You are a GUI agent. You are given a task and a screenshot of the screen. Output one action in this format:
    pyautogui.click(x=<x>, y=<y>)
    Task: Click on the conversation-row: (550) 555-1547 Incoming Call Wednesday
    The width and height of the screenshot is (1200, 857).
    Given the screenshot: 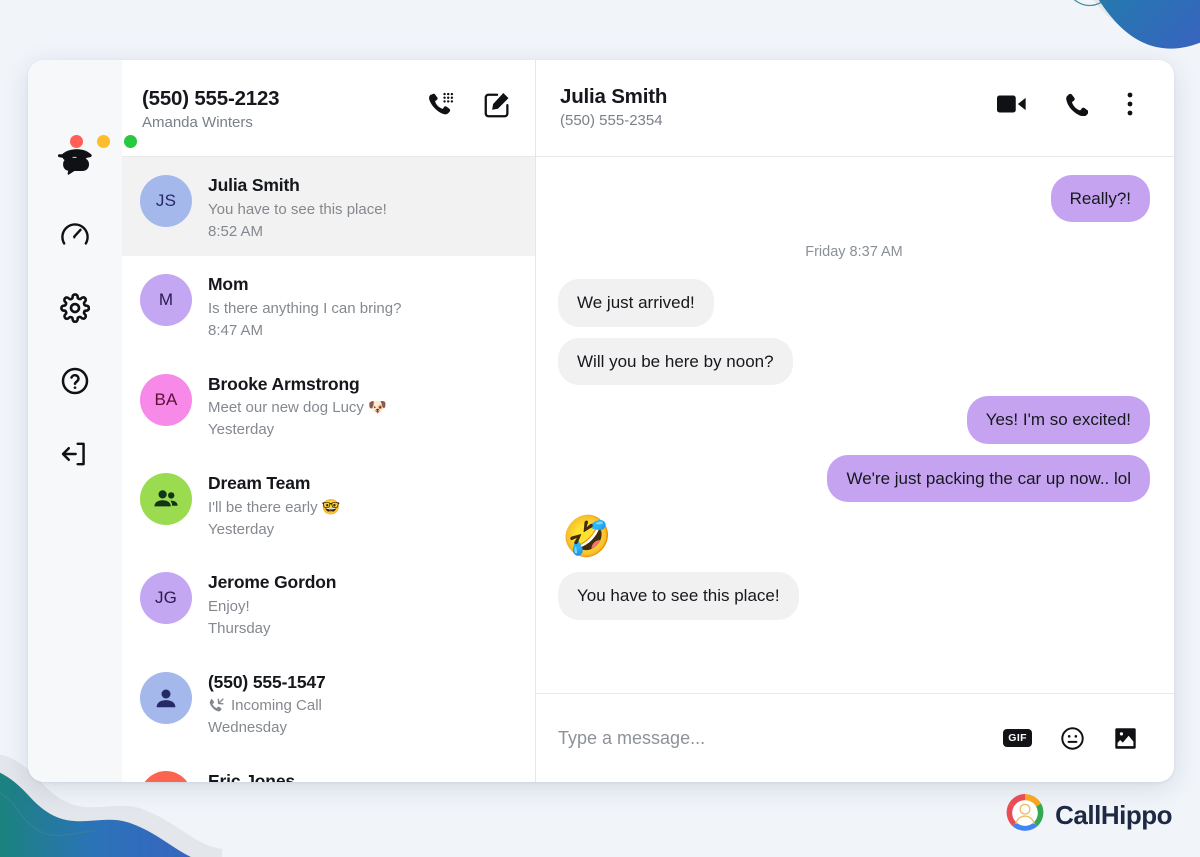 What is the action you would take?
    pyautogui.click(x=328, y=703)
    